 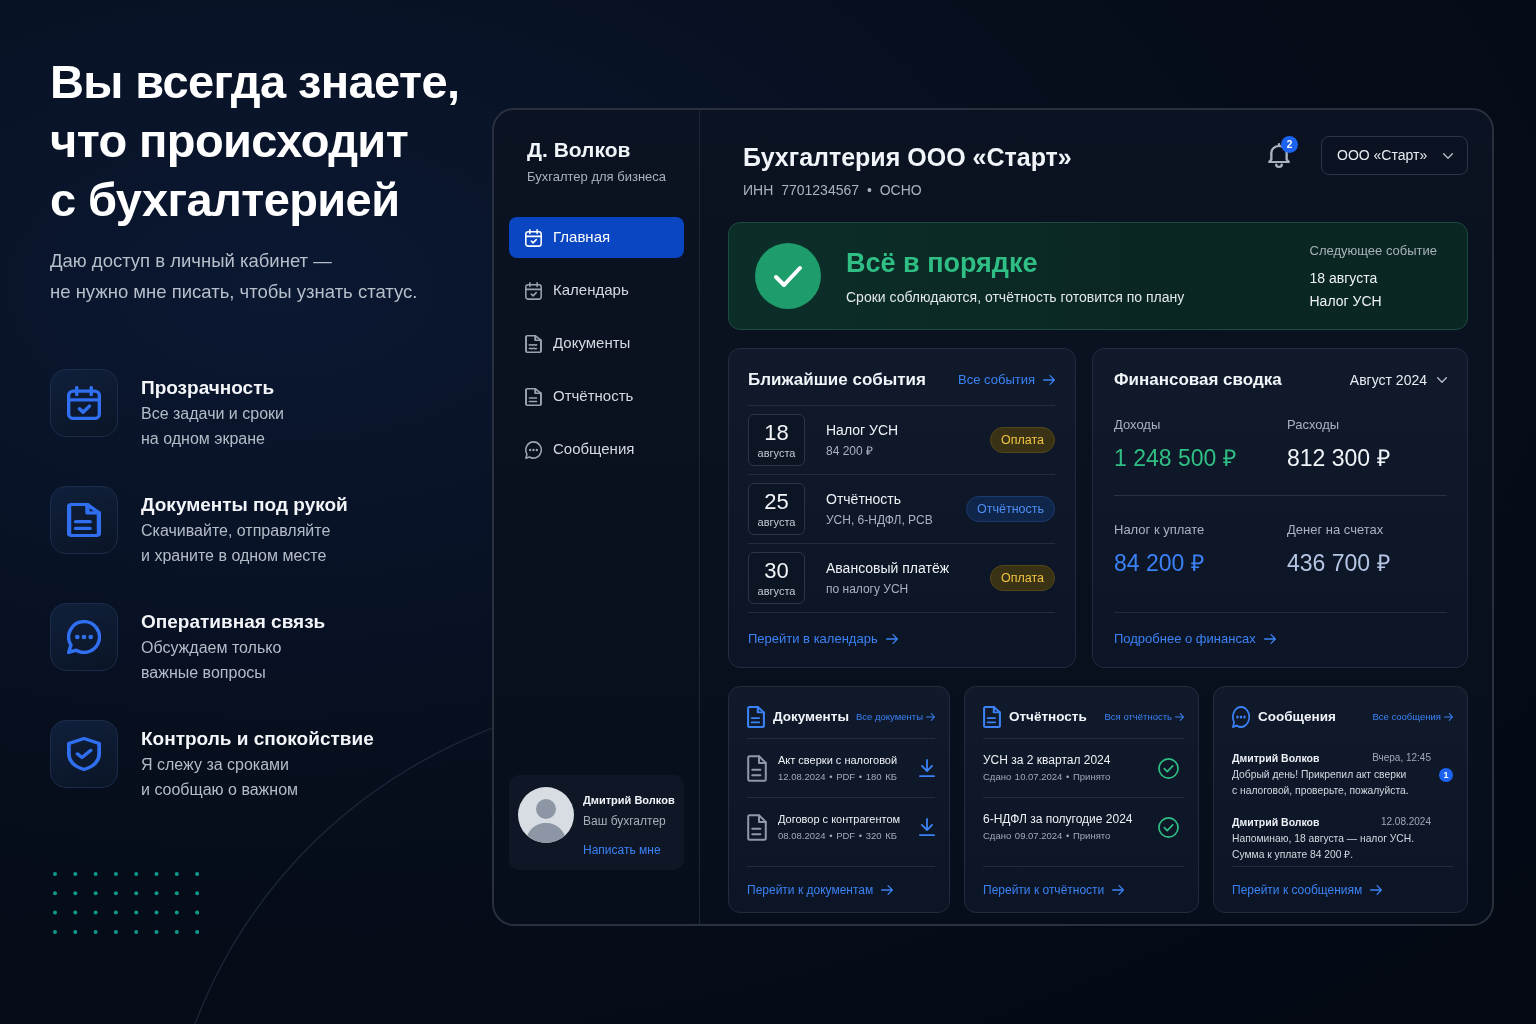 What do you see at coordinates (838, 835) in the screenshot?
I see `document-meta: 08.08.2024 • PDF • 320 КБ` at bounding box center [838, 835].